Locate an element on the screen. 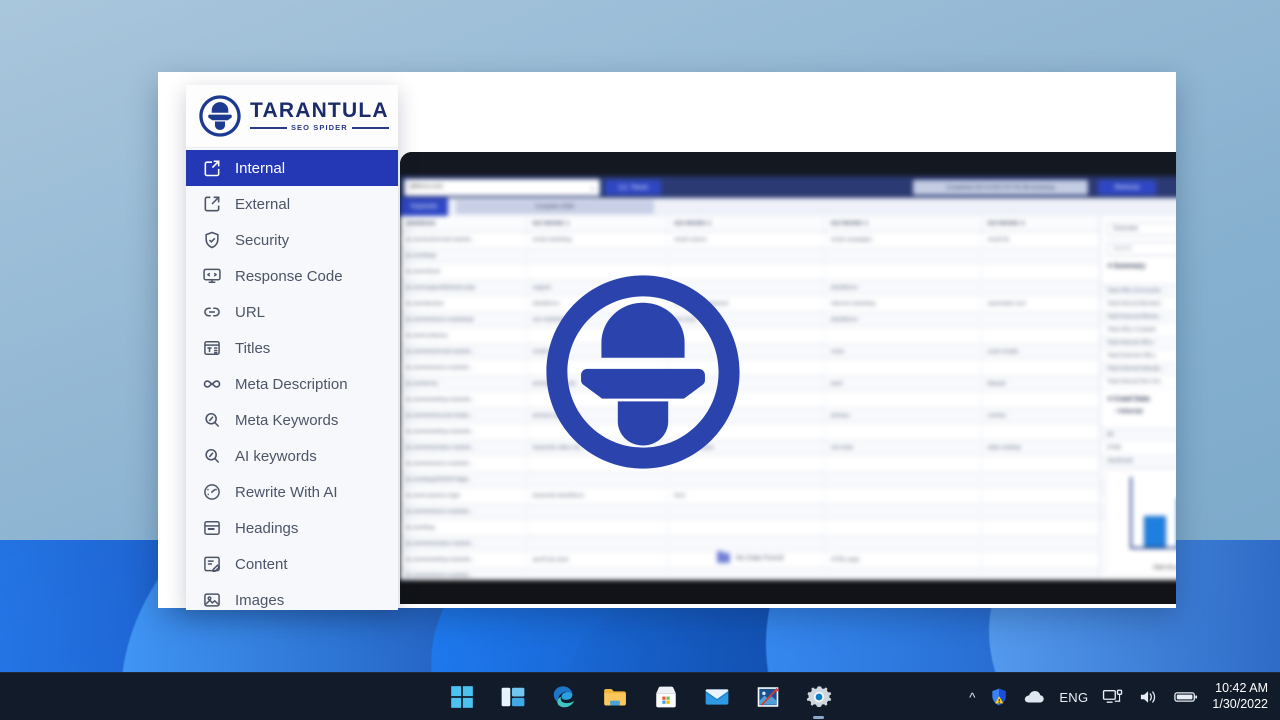 The width and height of the screenshot is (1280, 720). table-cell: pard is located at coordinates (903, 383).